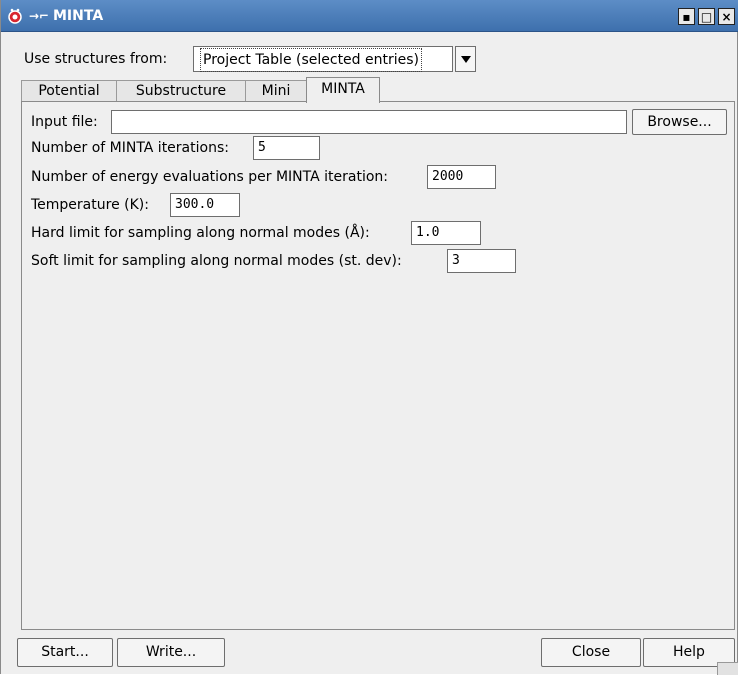  I want to click on evaluations-value: 2000, so click(448, 176).